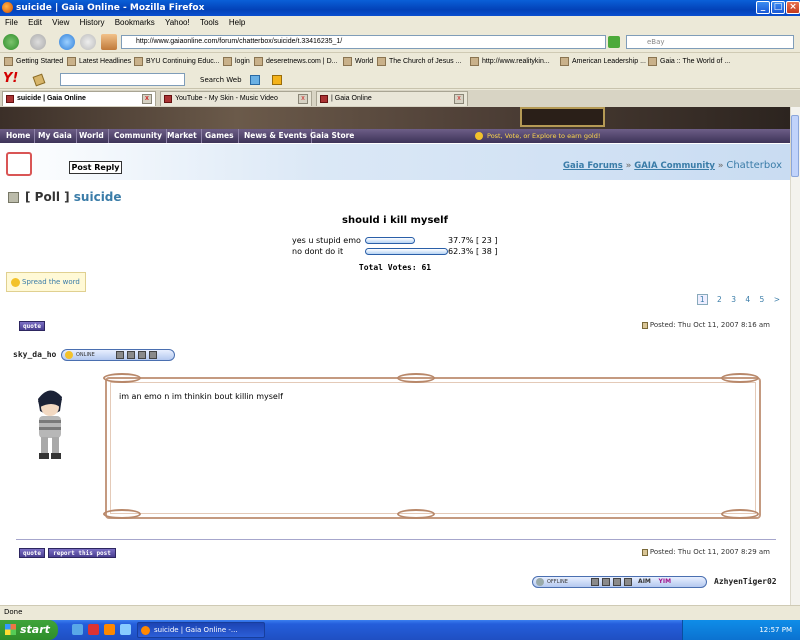 The height and width of the screenshot is (640, 800). What do you see at coordinates (122, 79) in the screenshot?
I see `yahoo-search-input` at bounding box center [122, 79].